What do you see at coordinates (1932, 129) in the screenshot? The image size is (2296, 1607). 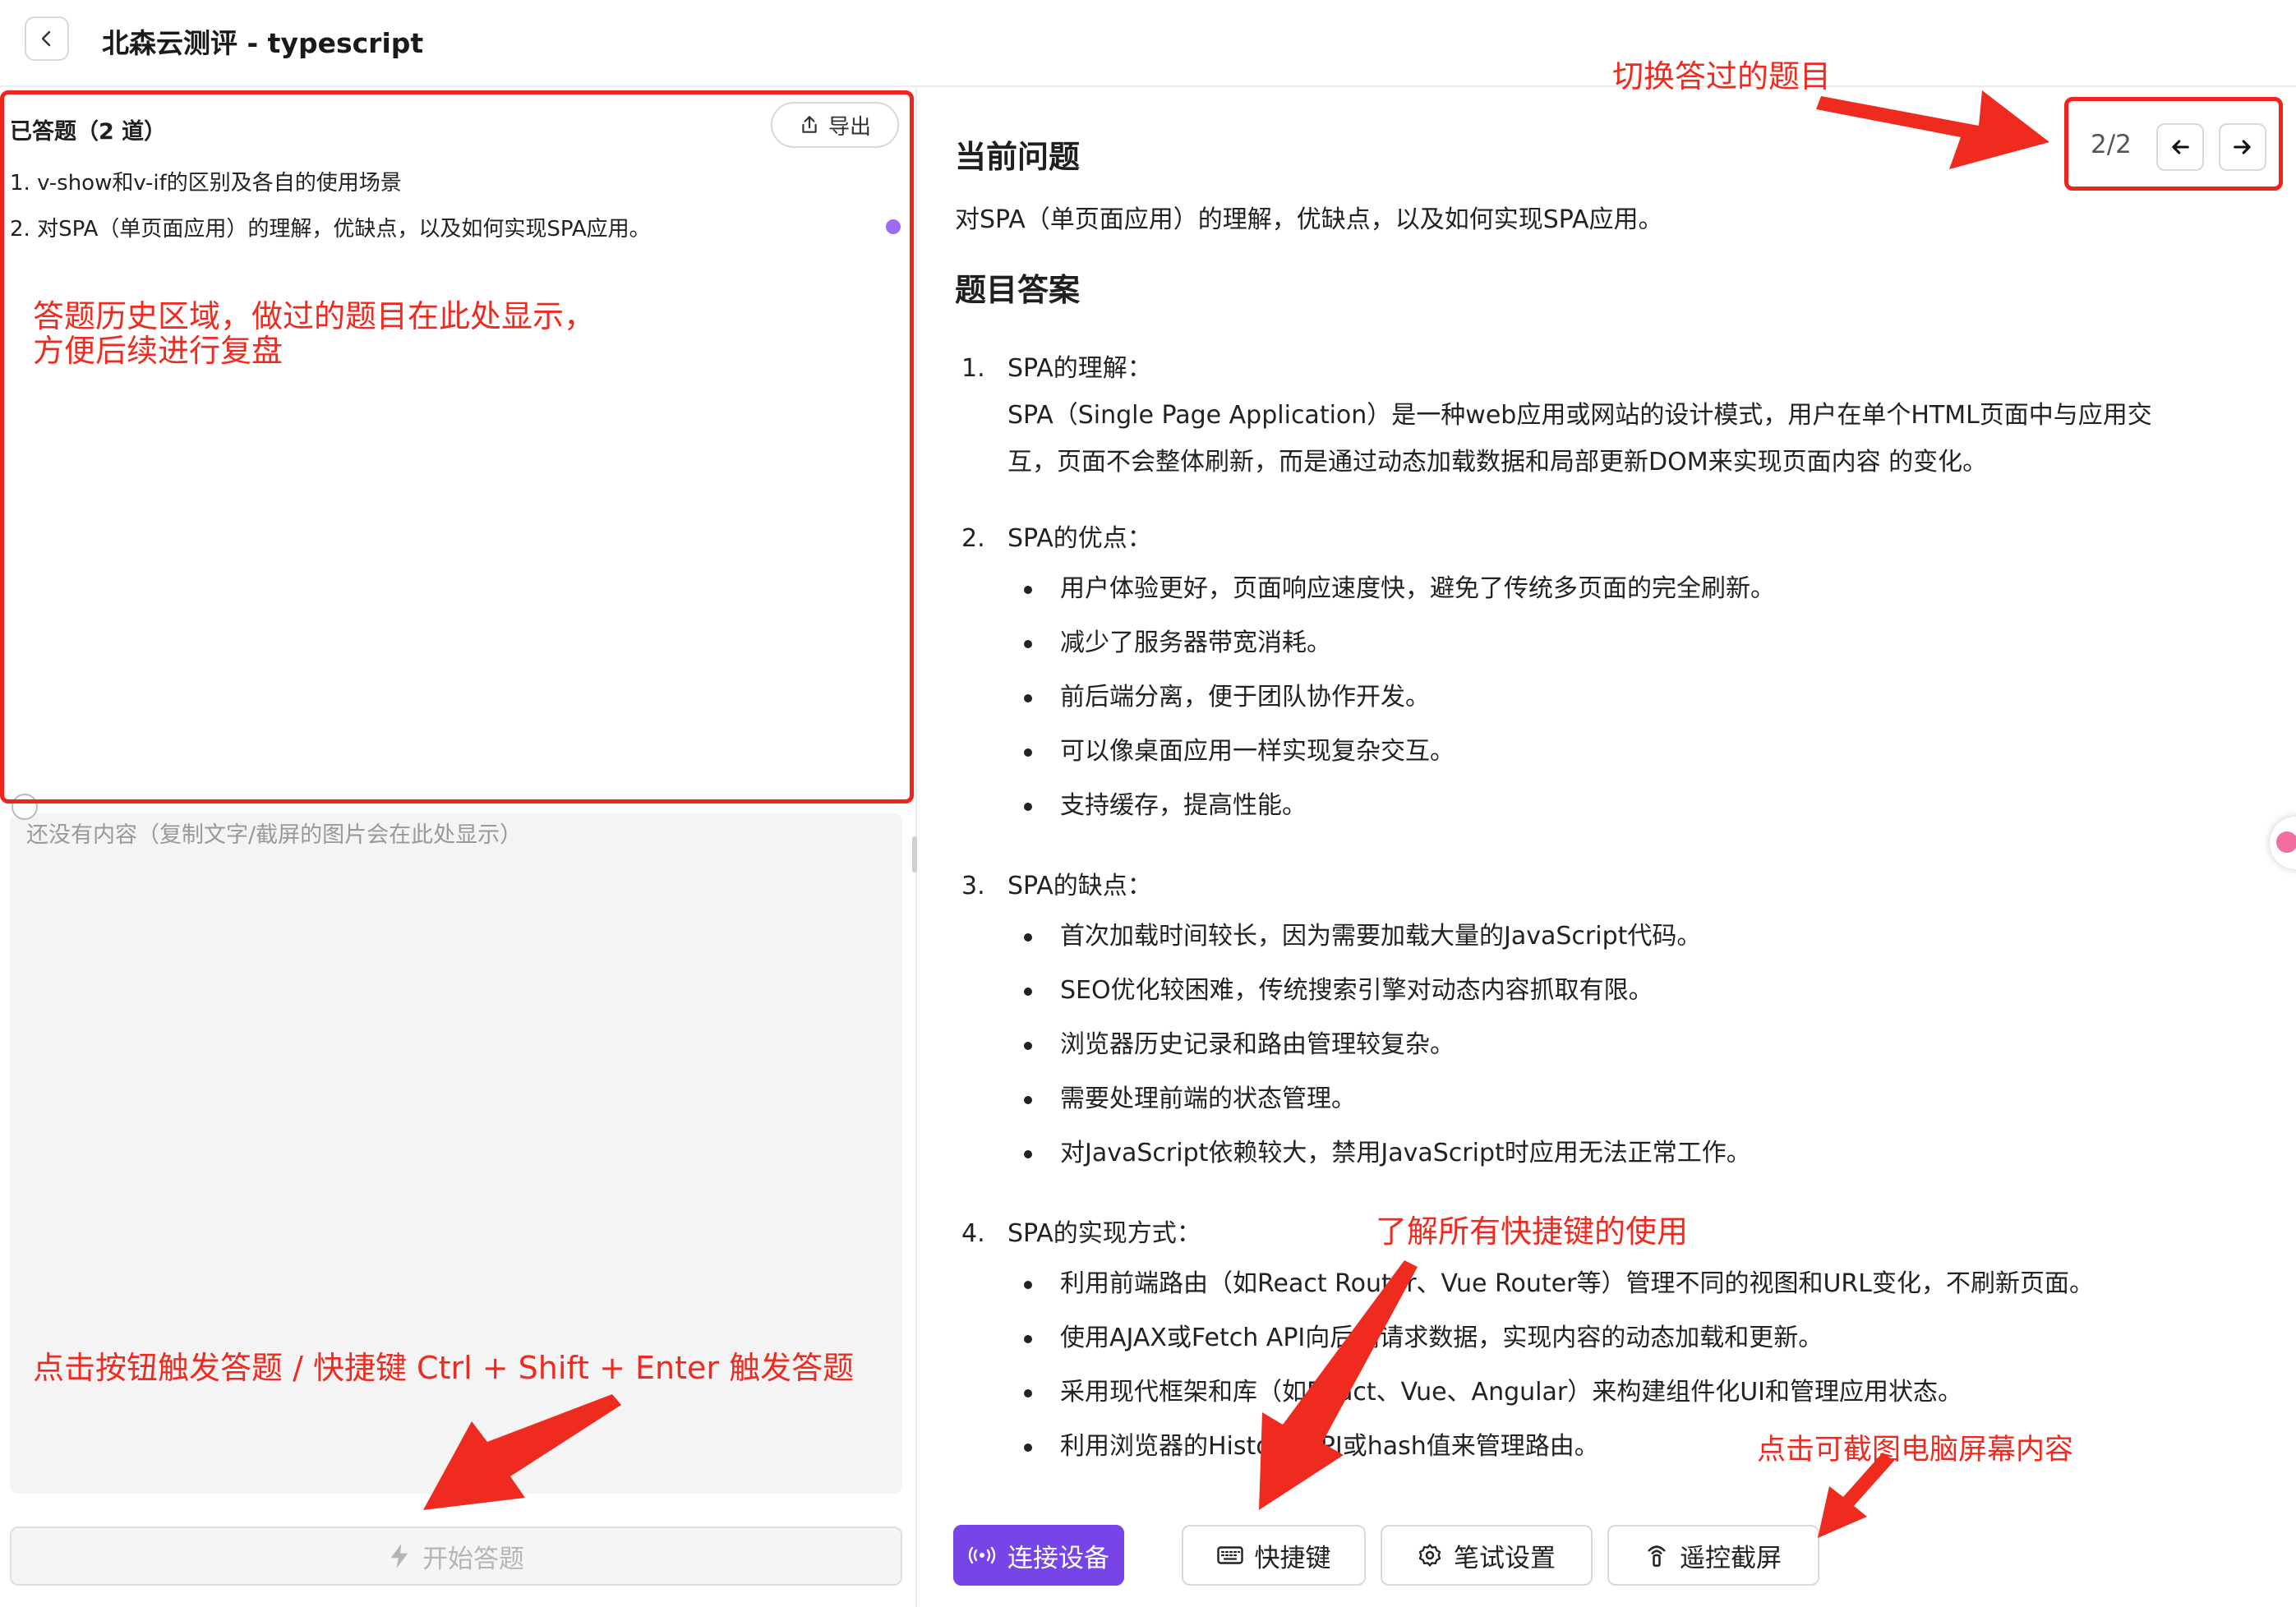 I see `arrow-to-pager-icon` at bounding box center [1932, 129].